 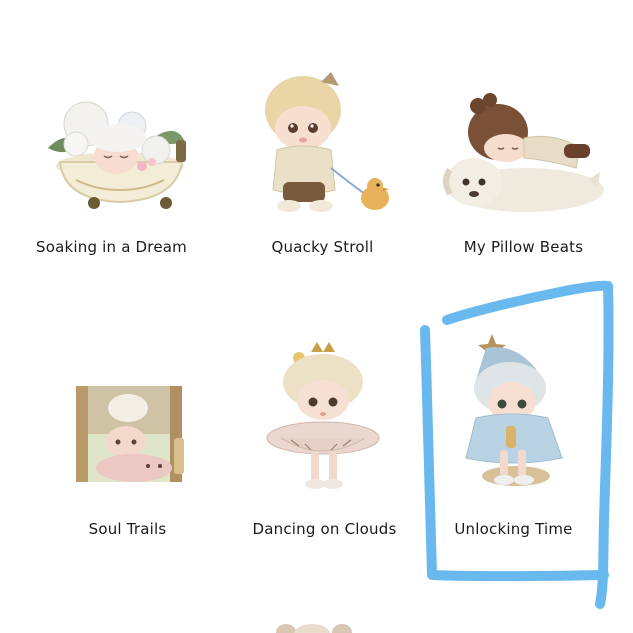 I want to click on figure-image-soaking-in-a-dream, so click(x=111, y=150).